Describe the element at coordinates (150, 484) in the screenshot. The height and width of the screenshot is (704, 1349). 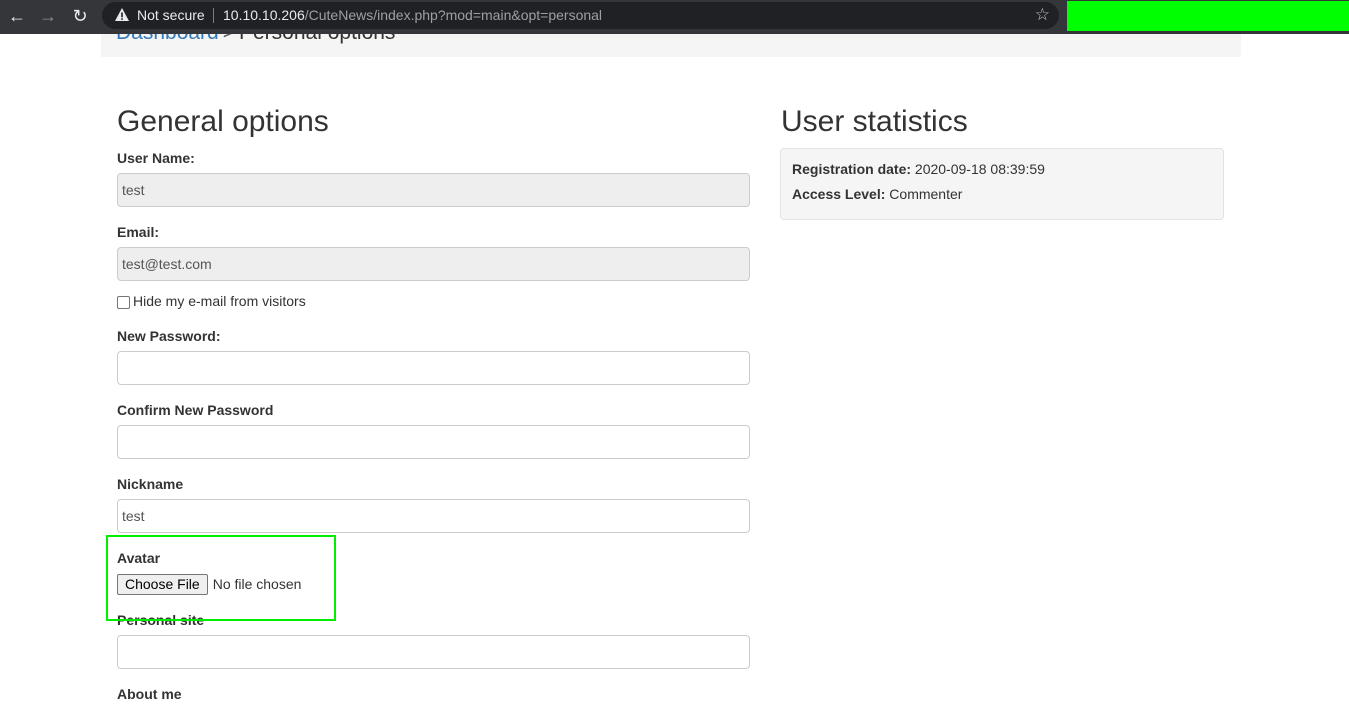
I see `nickname-label: Nickname` at that location.